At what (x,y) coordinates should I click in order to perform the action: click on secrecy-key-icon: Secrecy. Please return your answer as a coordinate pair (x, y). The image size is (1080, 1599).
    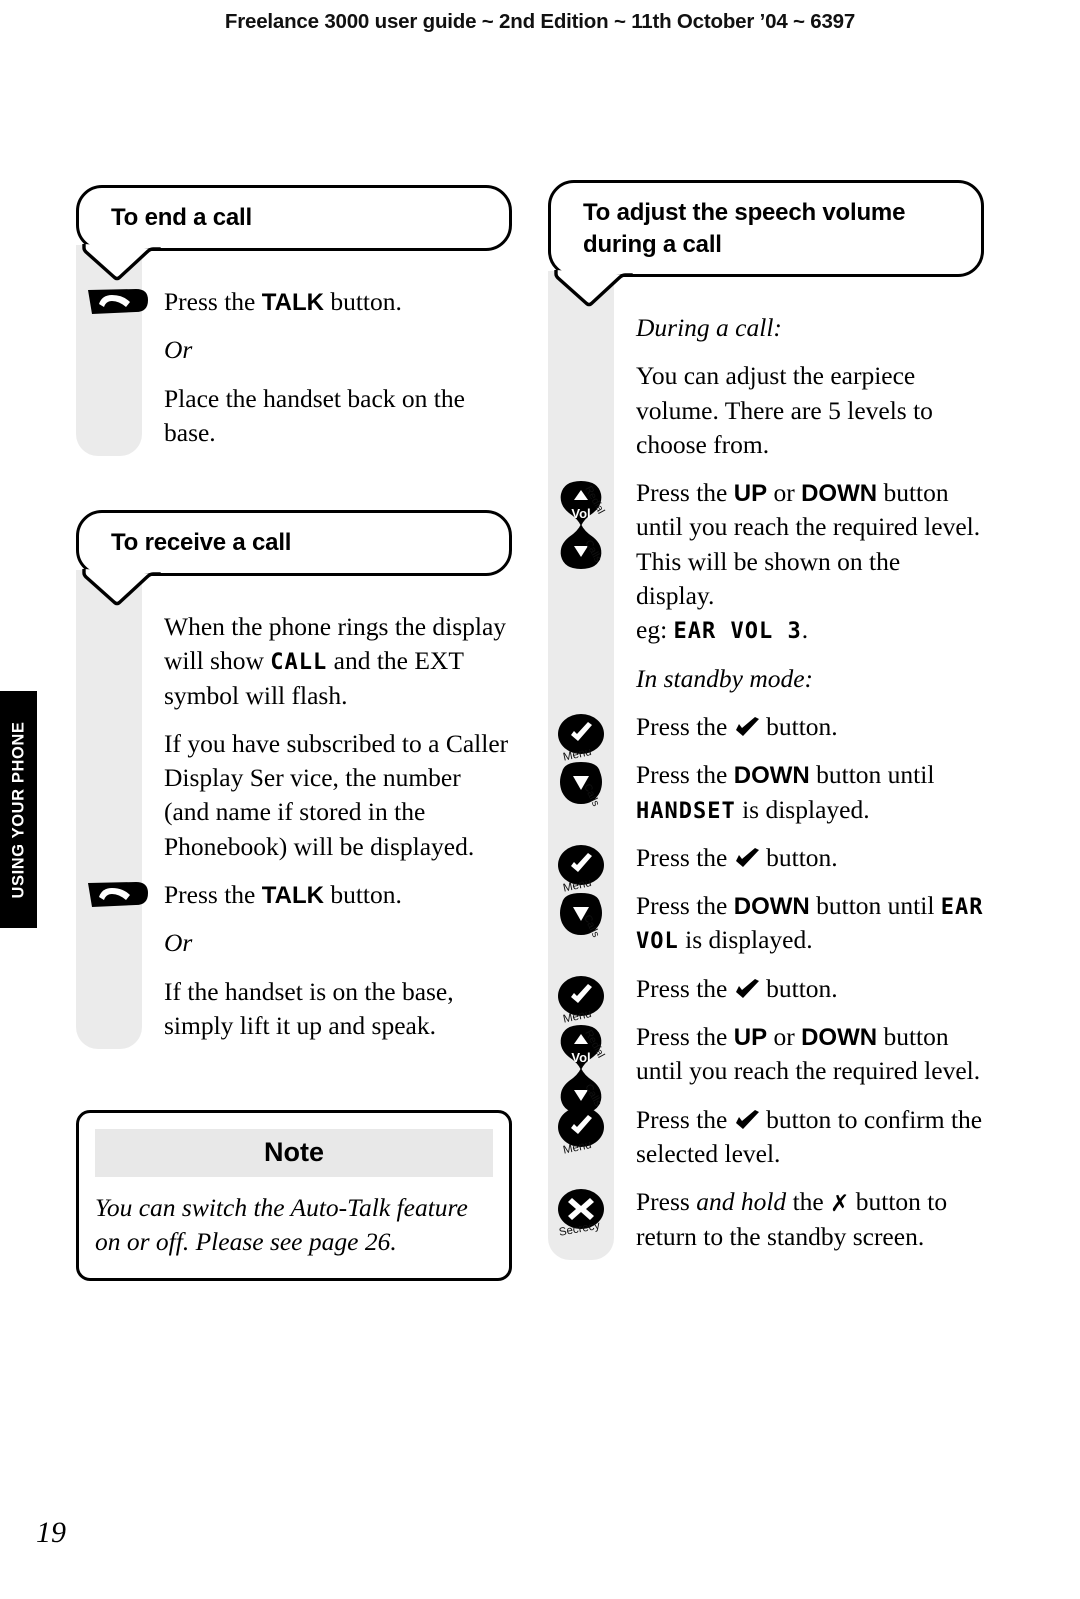
    Looking at the image, I should click on (581, 1213).